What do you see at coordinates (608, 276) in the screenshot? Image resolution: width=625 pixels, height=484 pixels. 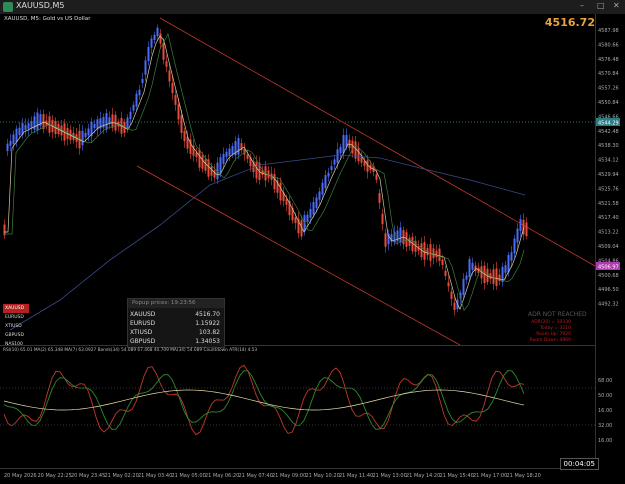 I see `price-axis-label: 4500.68` at bounding box center [608, 276].